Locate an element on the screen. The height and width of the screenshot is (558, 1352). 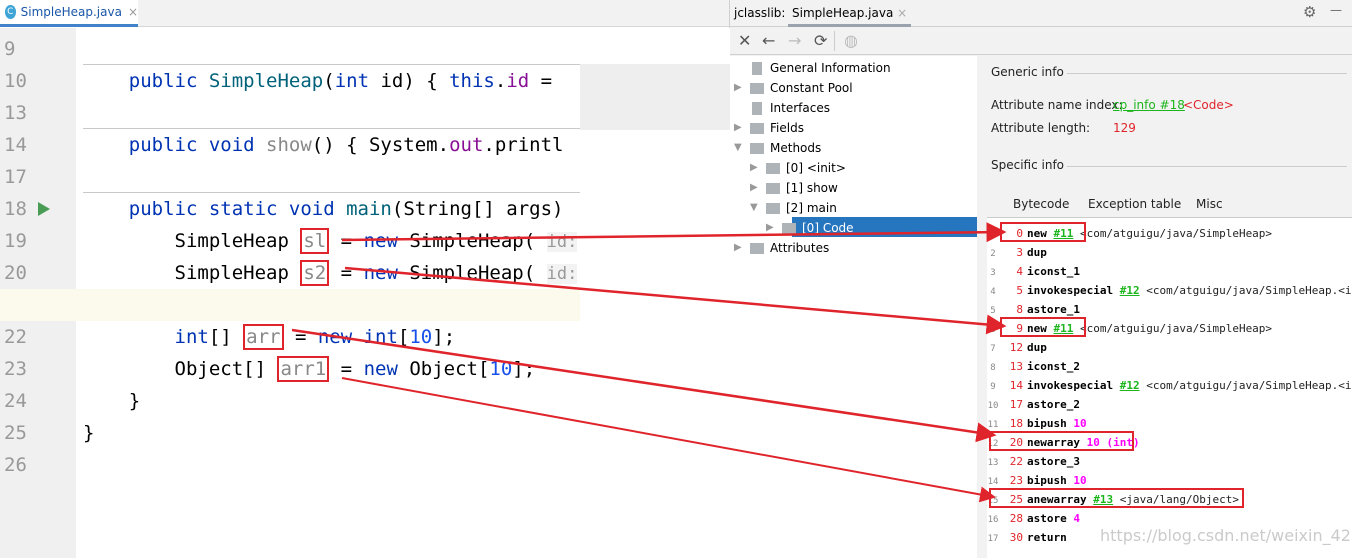
watermark: https://blog.csdn.net/weixin_42638946 is located at coordinates (1226, 535).